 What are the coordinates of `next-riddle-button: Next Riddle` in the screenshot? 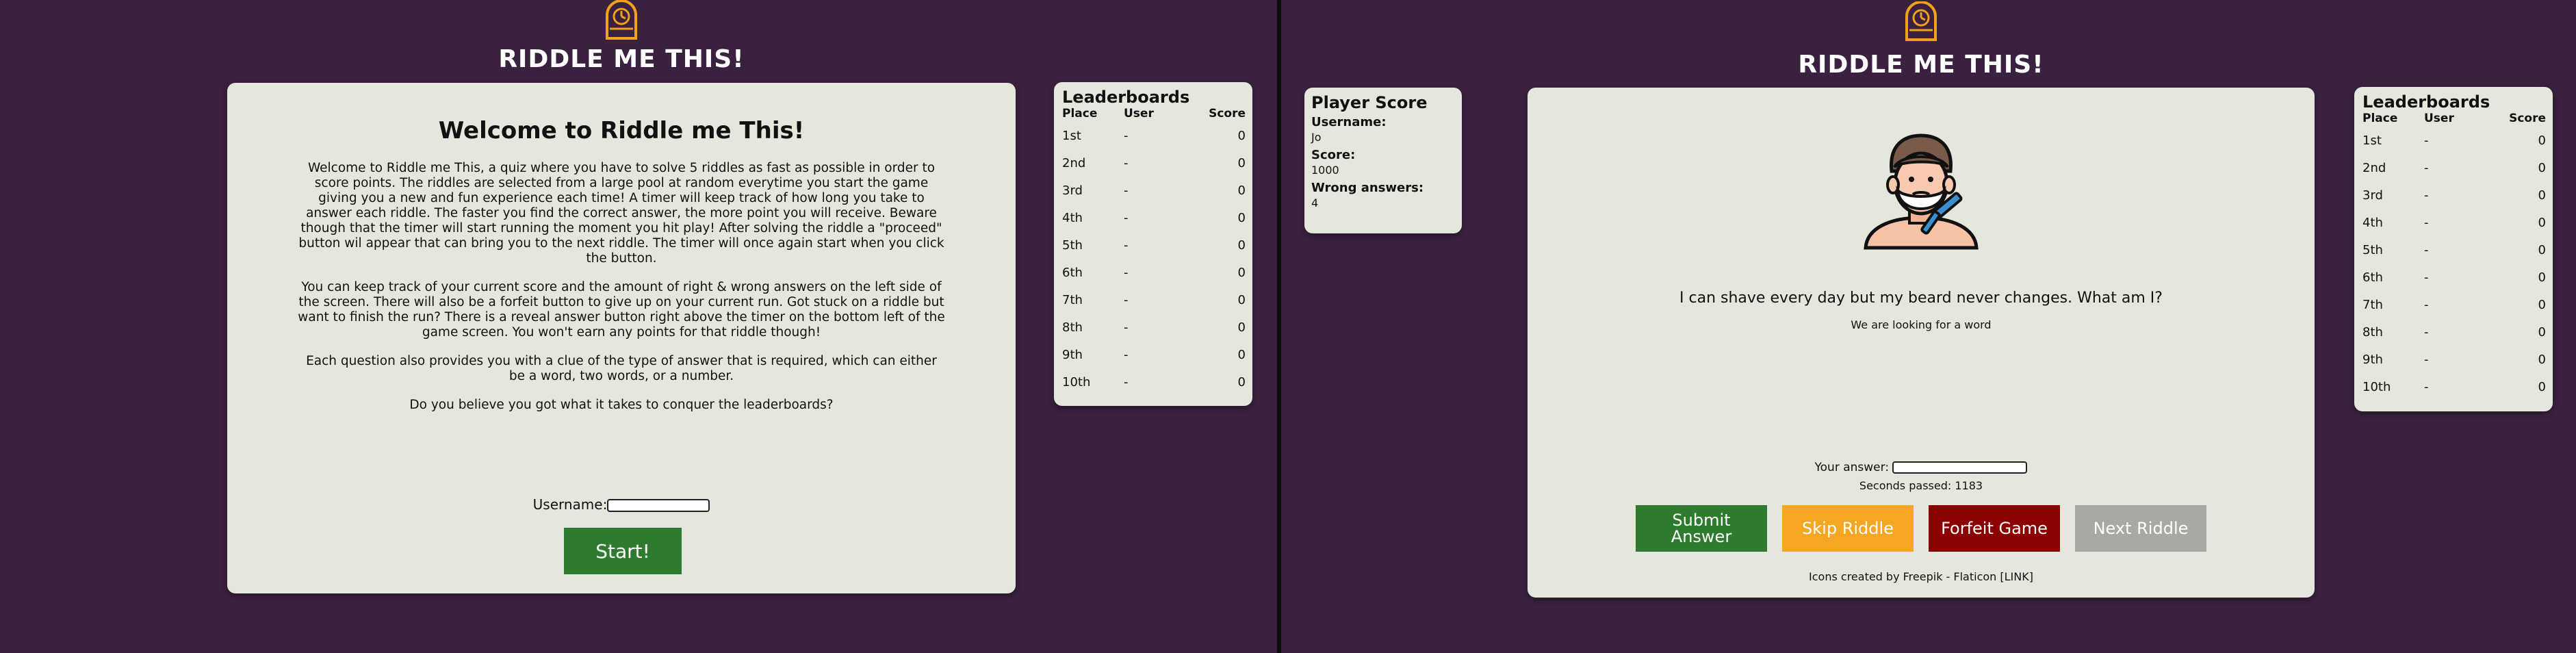 It's located at (2140, 528).